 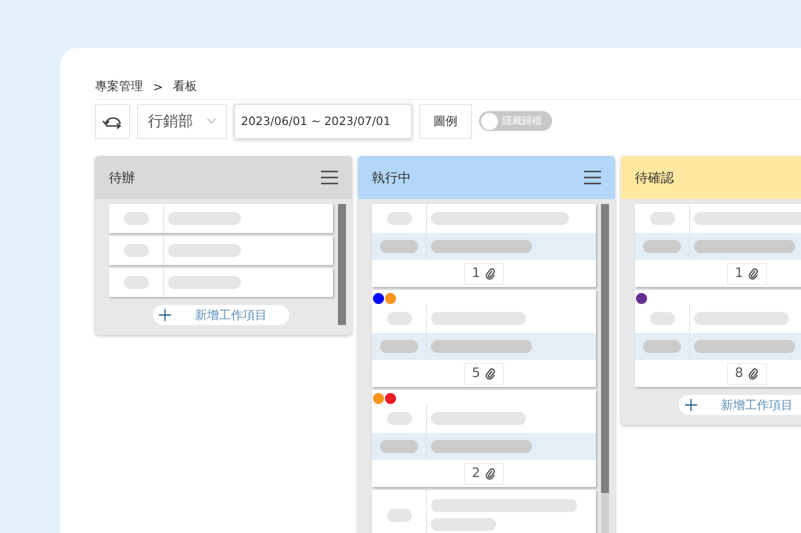 What do you see at coordinates (182, 121) in the screenshot?
I see `department-select: 行銷部` at bounding box center [182, 121].